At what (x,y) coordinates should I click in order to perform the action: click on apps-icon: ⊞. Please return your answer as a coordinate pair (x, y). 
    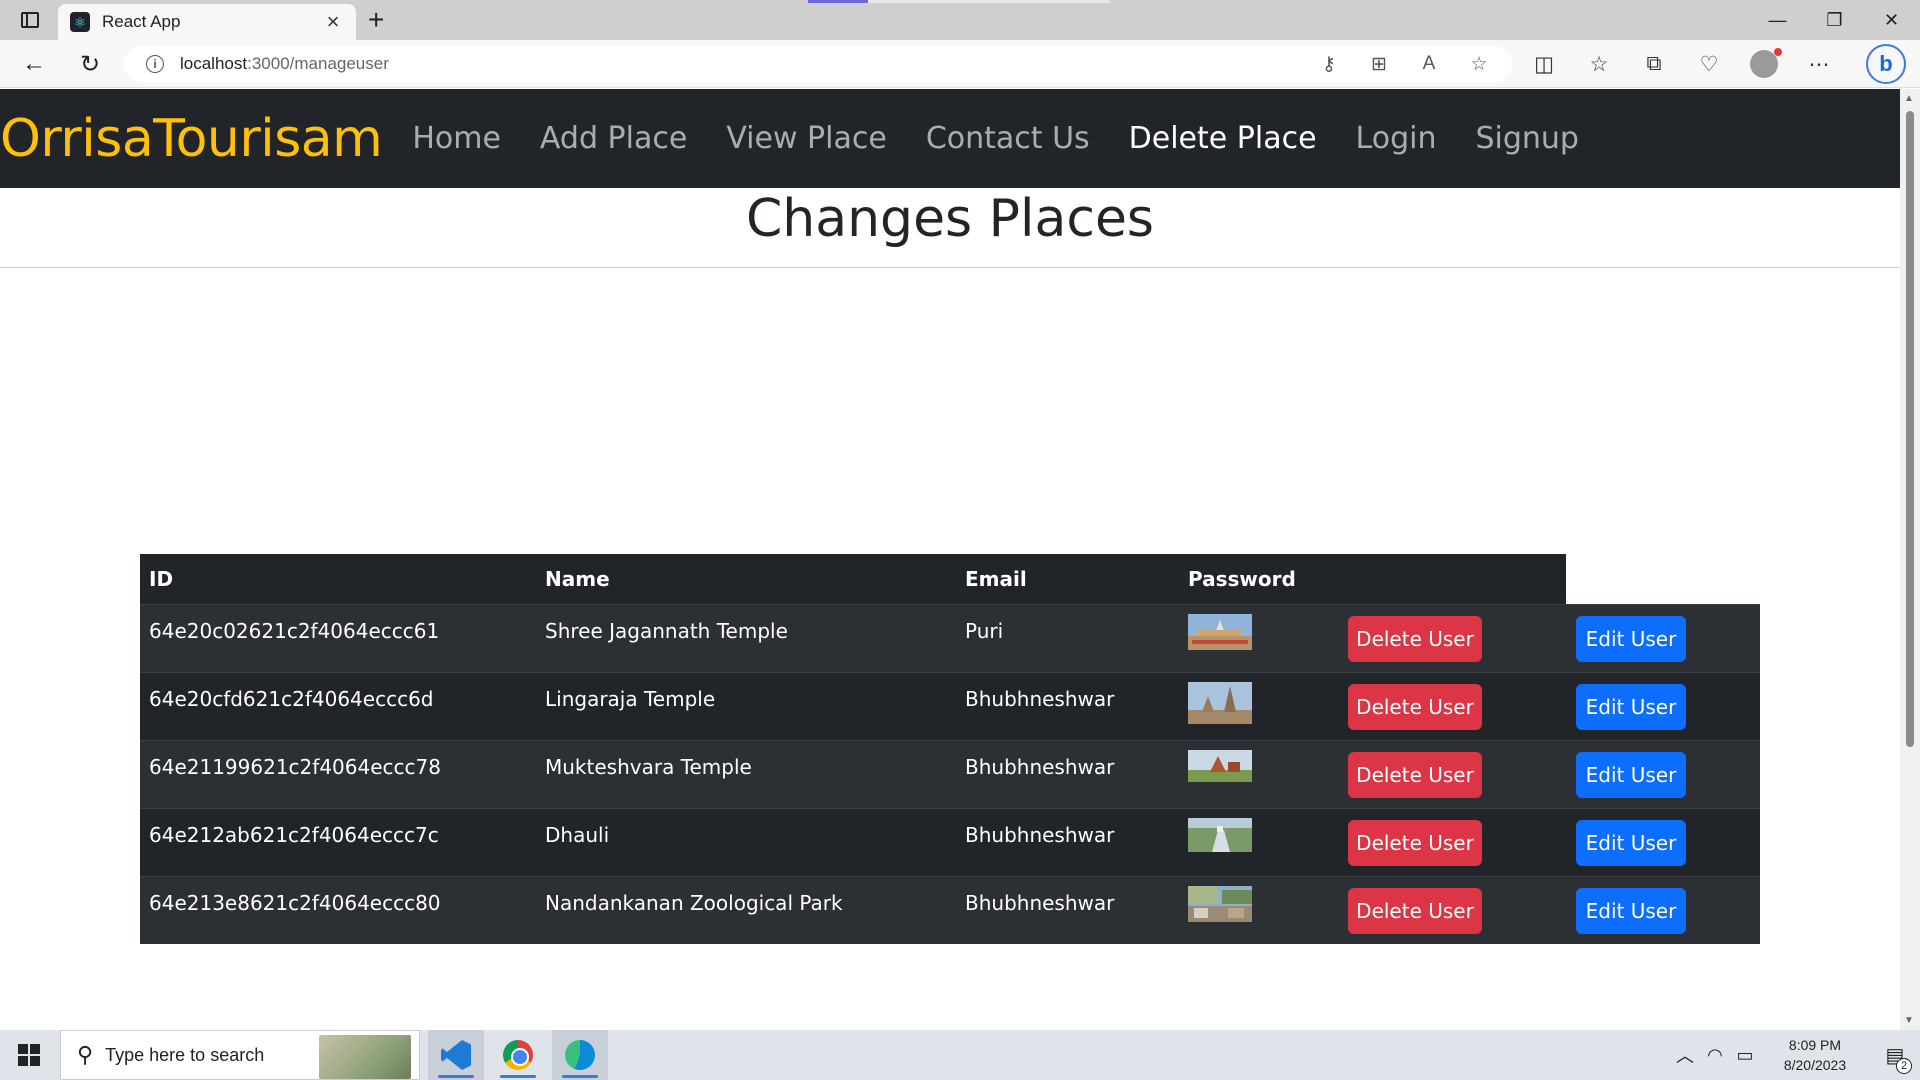
    Looking at the image, I should click on (1379, 64).